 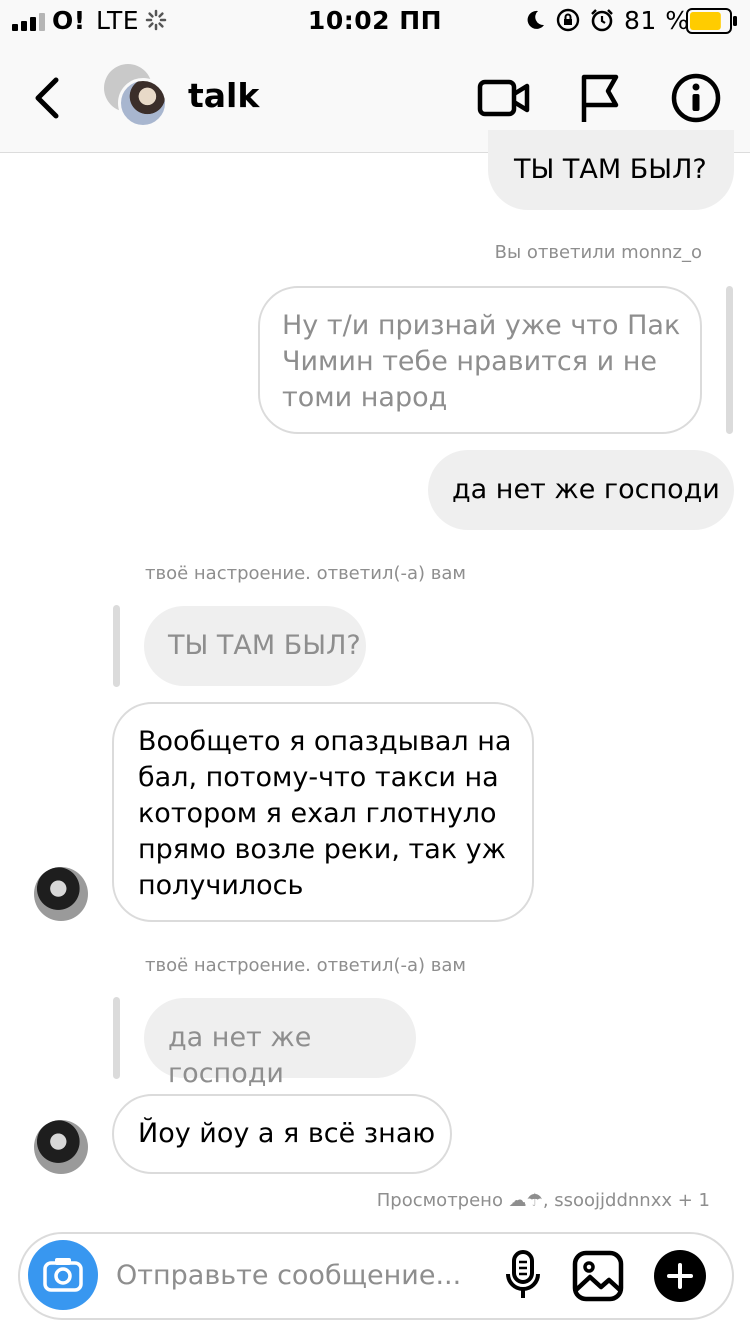 What do you see at coordinates (657, 20) in the screenshot?
I see `battery-percent: 81 %` at bounding box center [657, 20].